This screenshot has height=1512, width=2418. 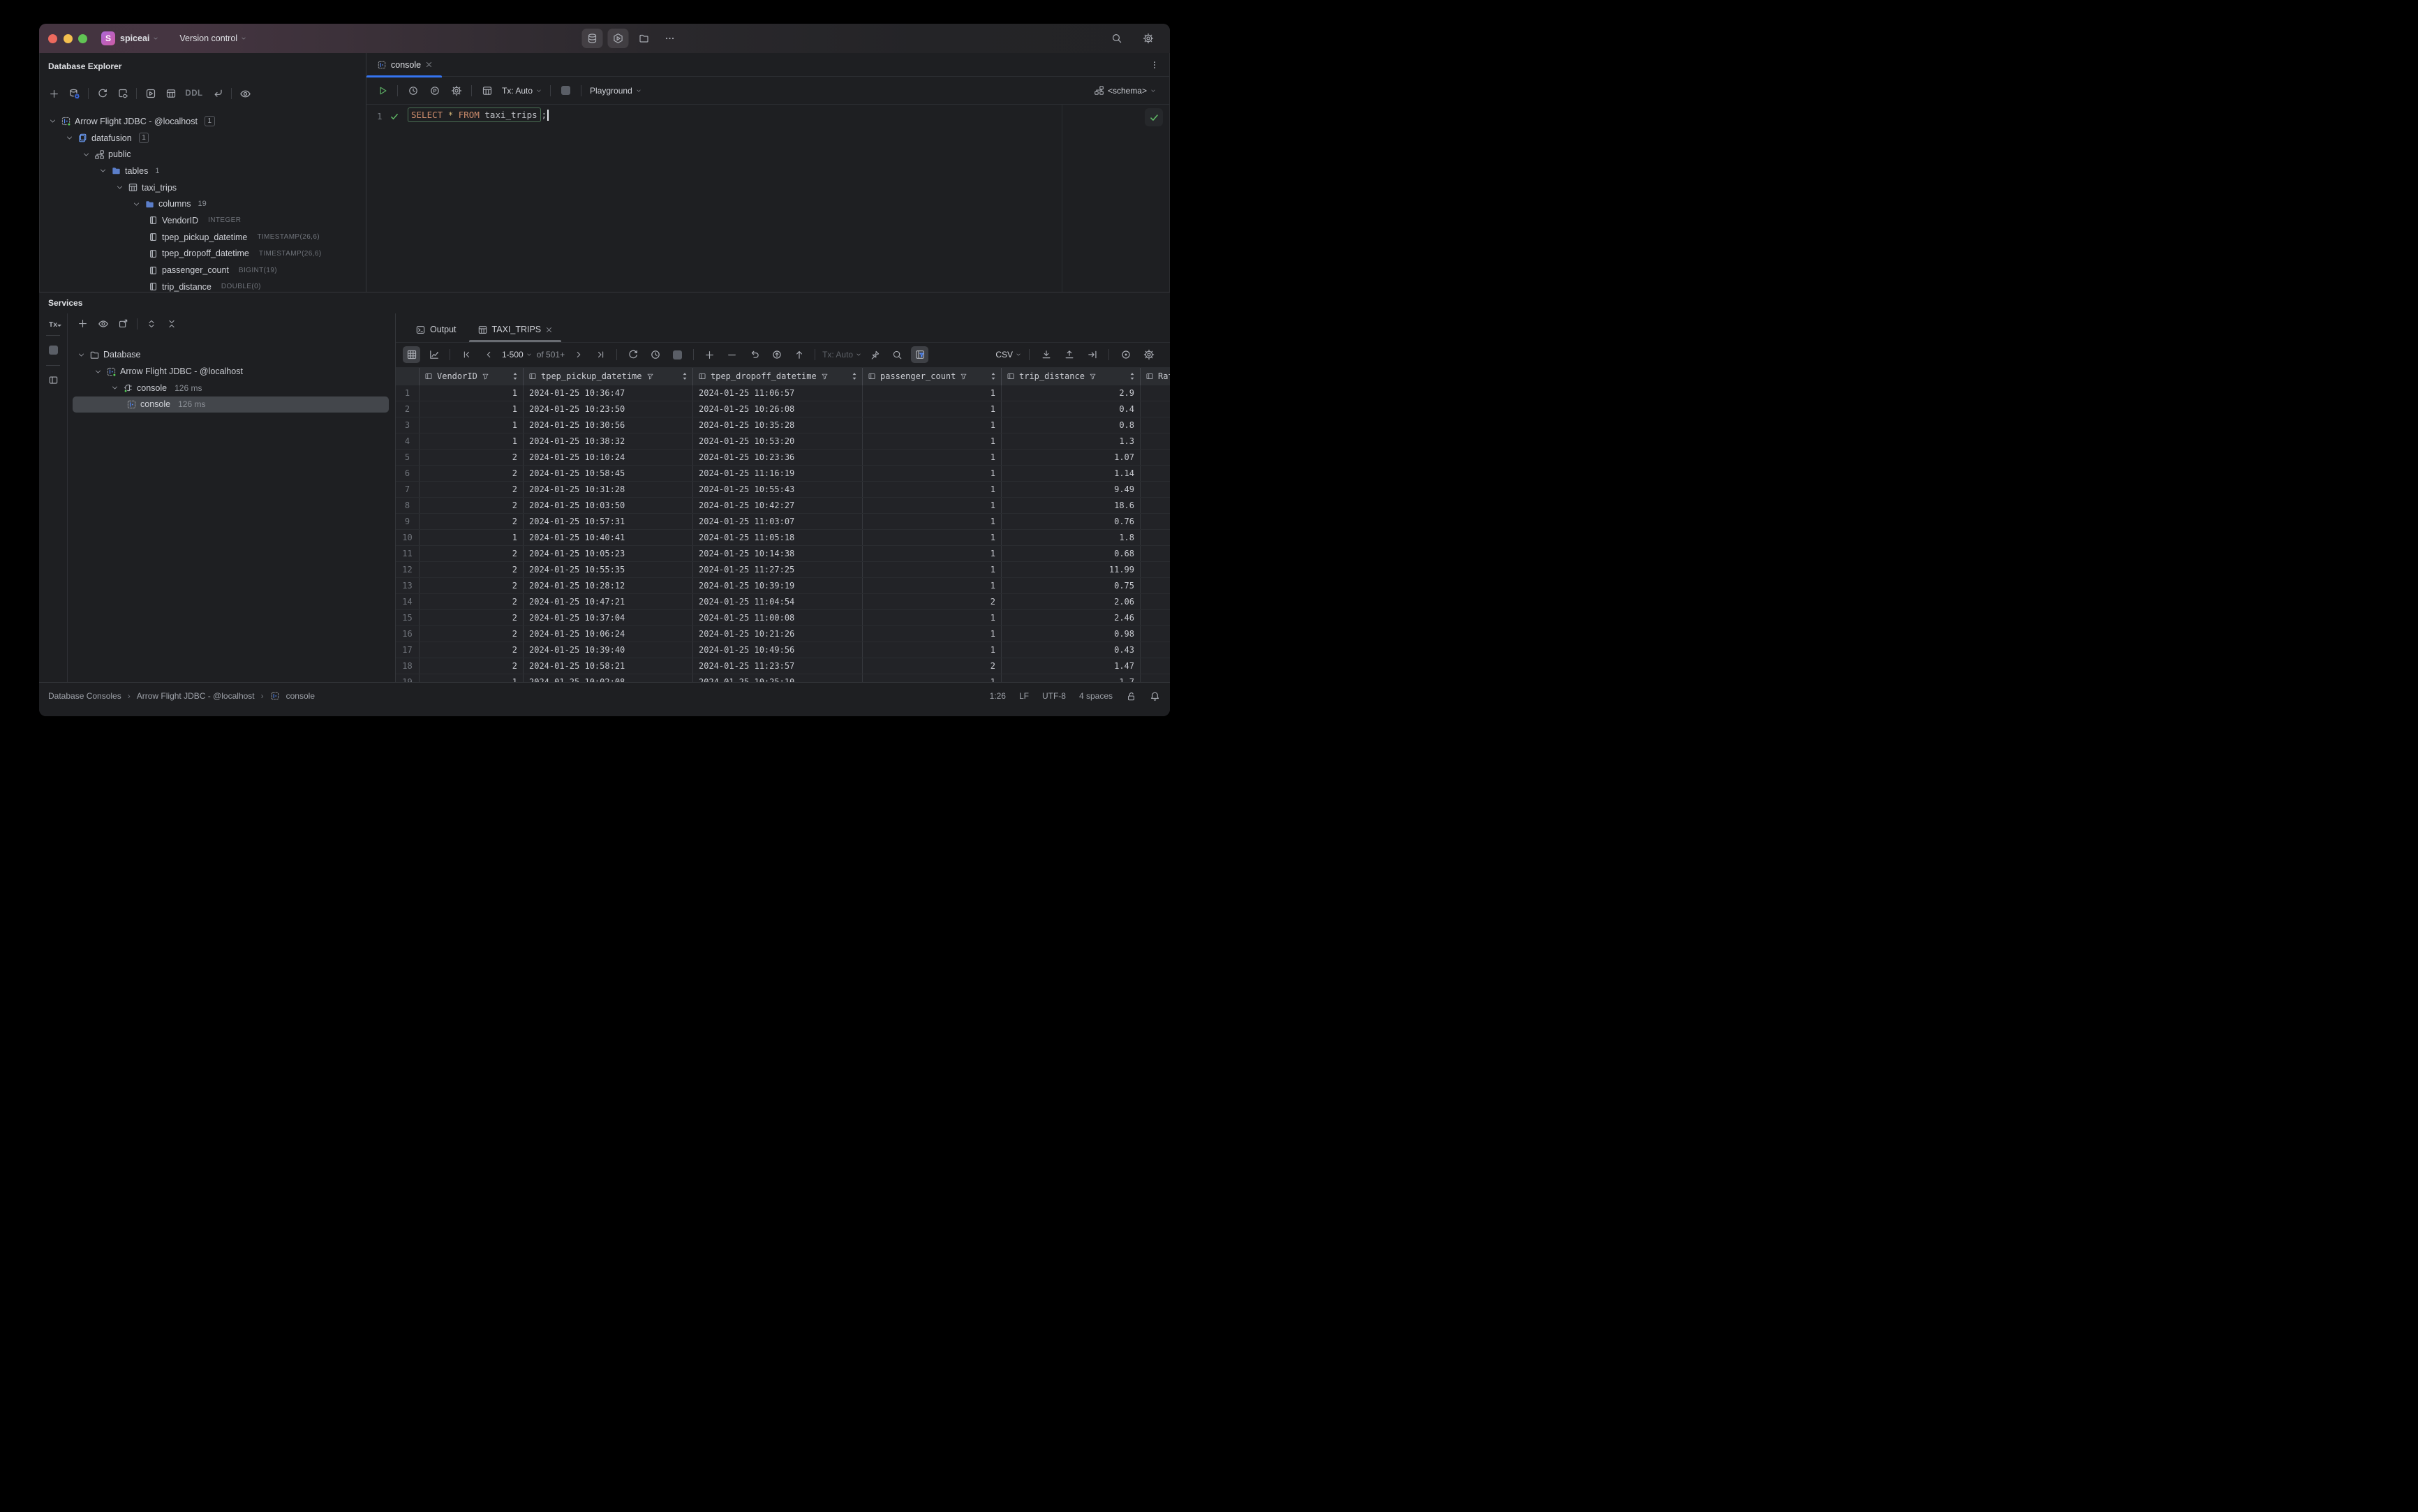 What do you see at coordinates (1071, 425) in the screenshot?
I see `trip-distance-cell: 0.8` at bounding box center [1071, 425].